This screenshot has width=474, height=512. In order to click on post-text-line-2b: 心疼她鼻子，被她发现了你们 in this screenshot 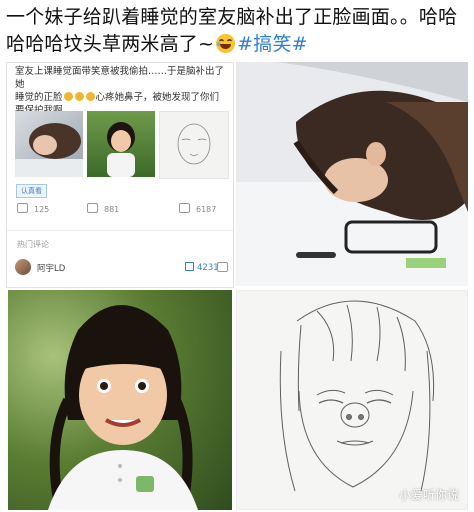, I will do `click(157, 97)`.